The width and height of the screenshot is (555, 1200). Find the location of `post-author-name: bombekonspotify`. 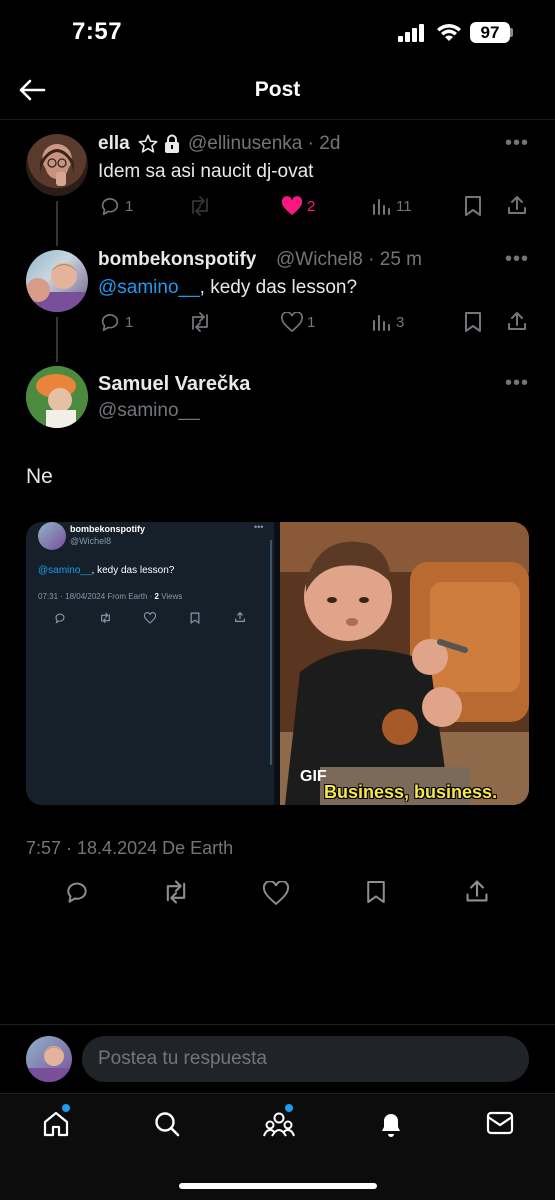

post-author-name: bombekonspotify is located at coordinates (177, 260).